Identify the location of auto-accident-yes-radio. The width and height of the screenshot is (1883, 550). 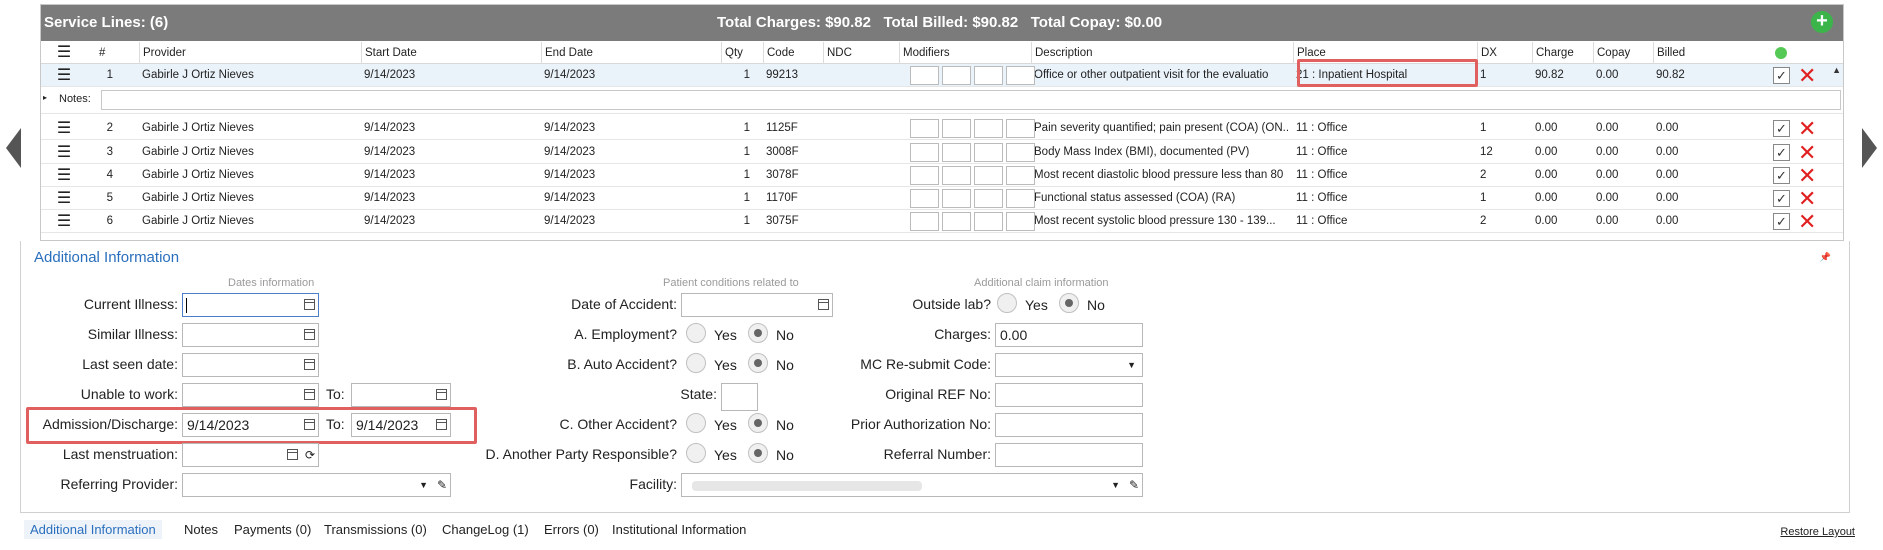
(696, 363).